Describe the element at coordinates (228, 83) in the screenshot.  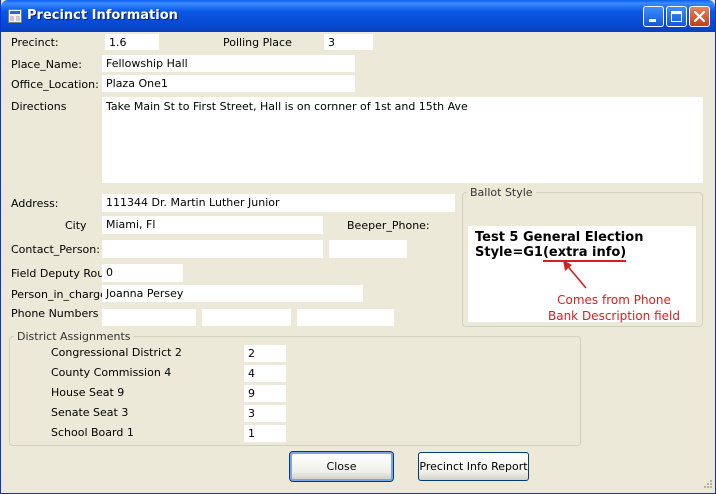
I see `office-location-field: Plaza One1` at that location.